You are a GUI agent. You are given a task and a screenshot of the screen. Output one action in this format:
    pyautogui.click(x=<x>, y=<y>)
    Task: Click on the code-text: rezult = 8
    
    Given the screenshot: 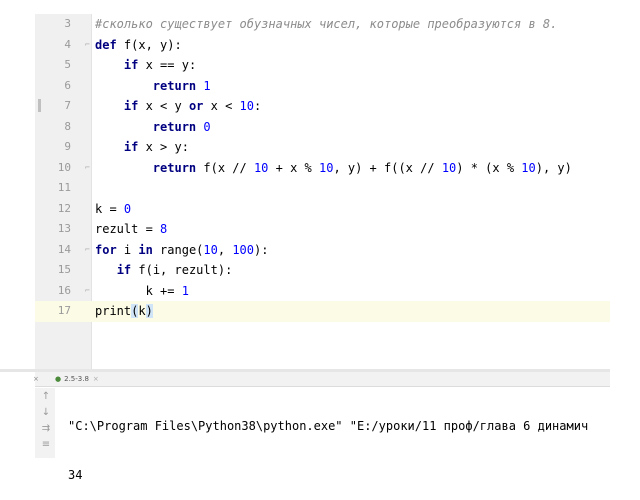 What is the action you would take?
    pyautogui.click(x=131, y=229)
    